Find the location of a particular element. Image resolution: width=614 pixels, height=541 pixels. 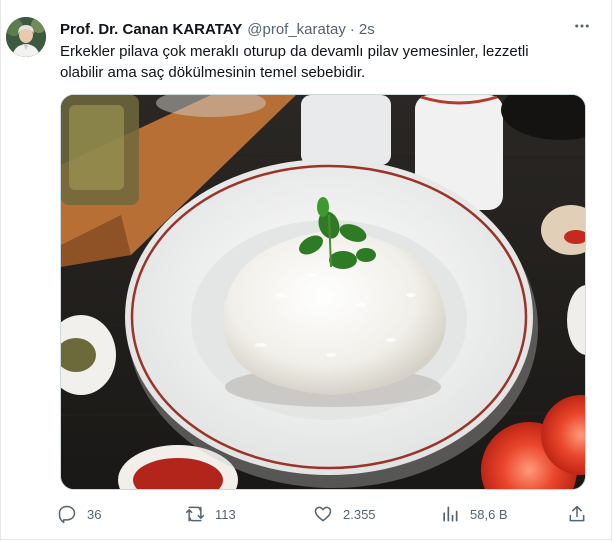

frame-right-border is located at coordinates (611, 270).